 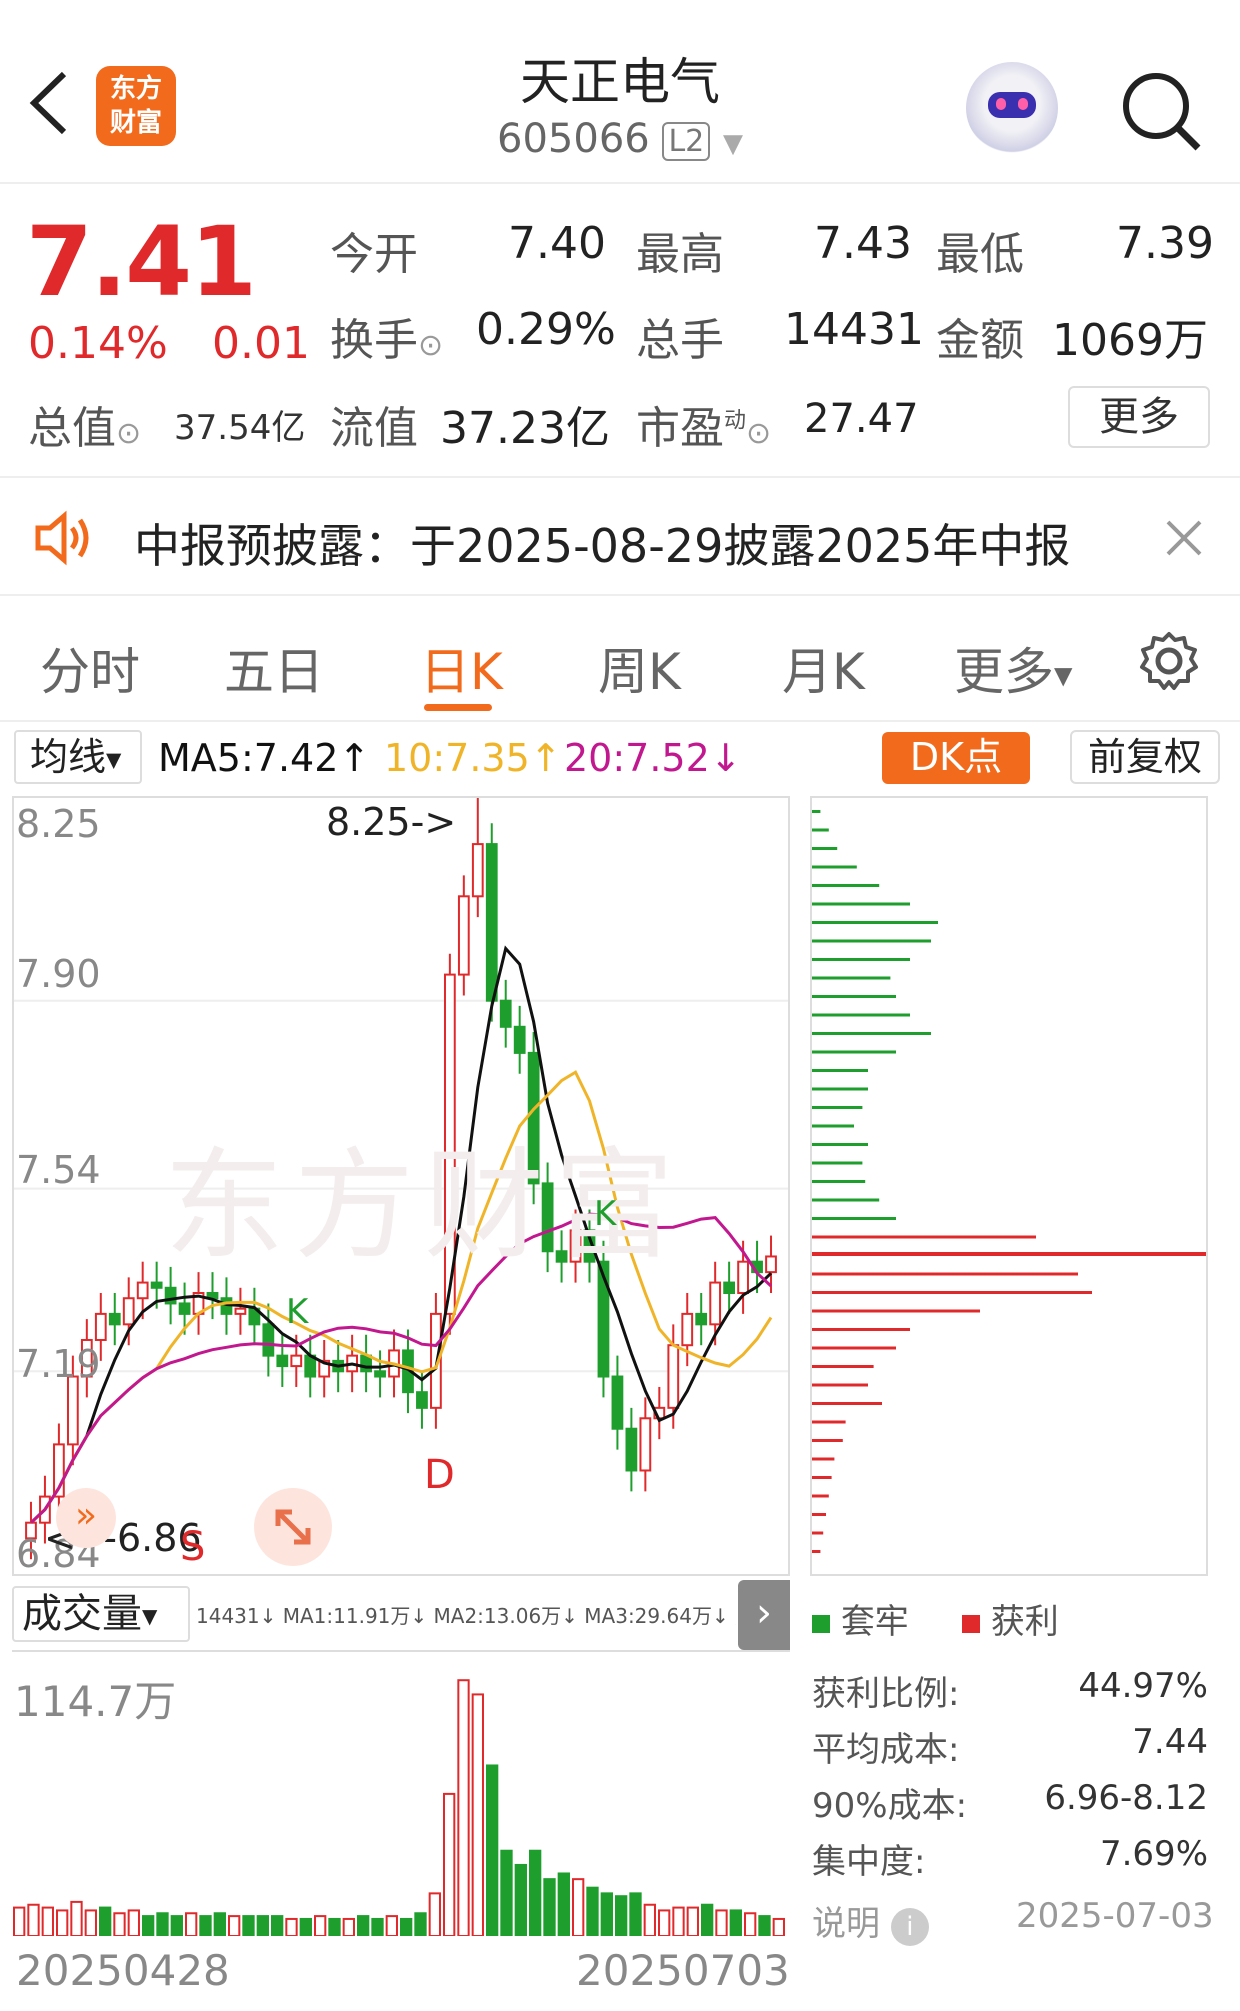 What do you see at coordinates (264, 758) in the screenshot?
I see `ma5-value: MA5:7.42↑` at bounding box center [264, 758].